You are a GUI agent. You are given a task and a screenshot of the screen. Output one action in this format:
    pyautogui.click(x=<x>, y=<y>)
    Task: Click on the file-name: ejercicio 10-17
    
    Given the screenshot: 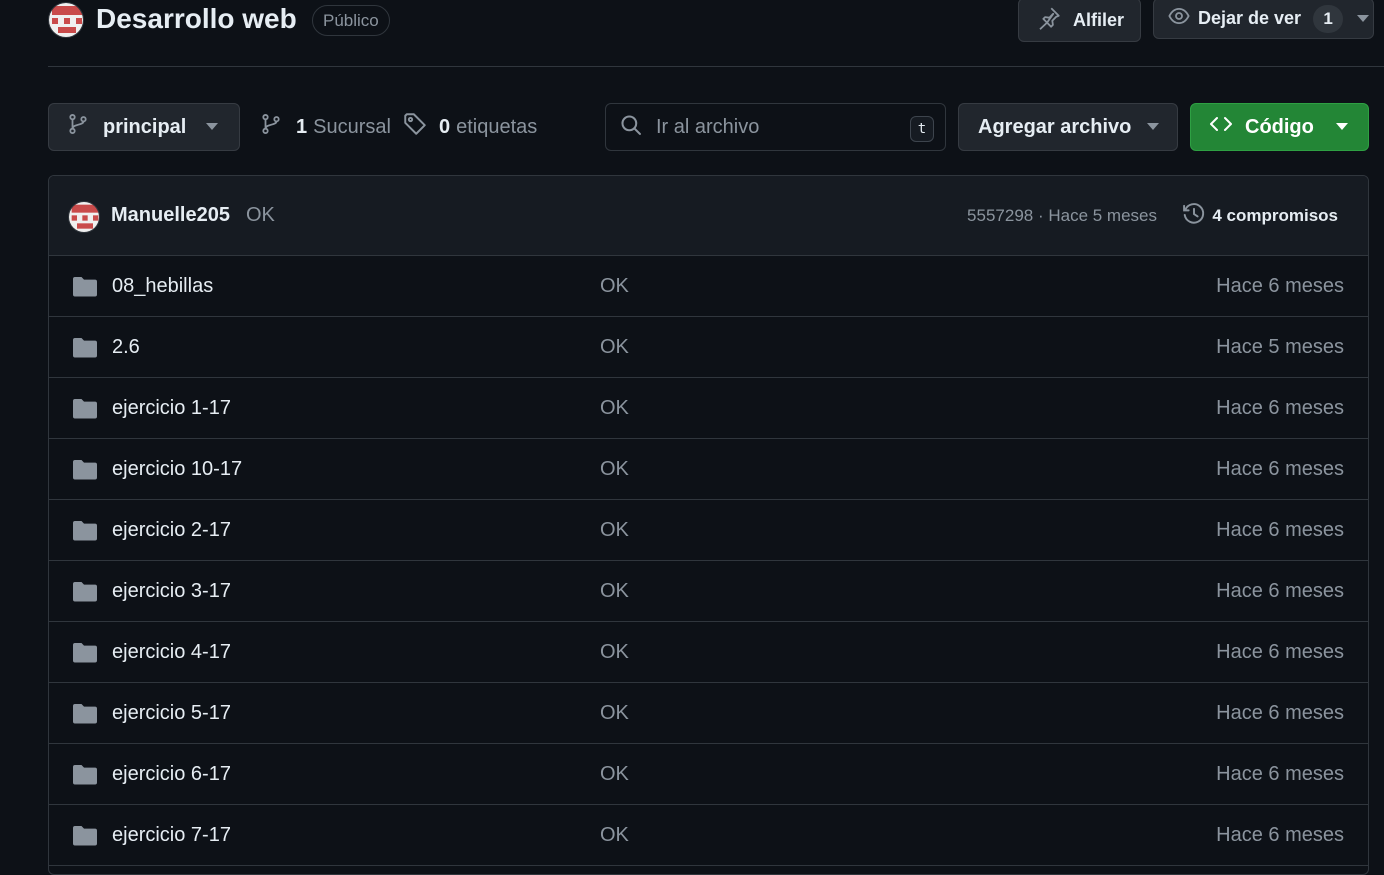 What is the action you would take?
    pyautogui.click(x=177, y=469)
    